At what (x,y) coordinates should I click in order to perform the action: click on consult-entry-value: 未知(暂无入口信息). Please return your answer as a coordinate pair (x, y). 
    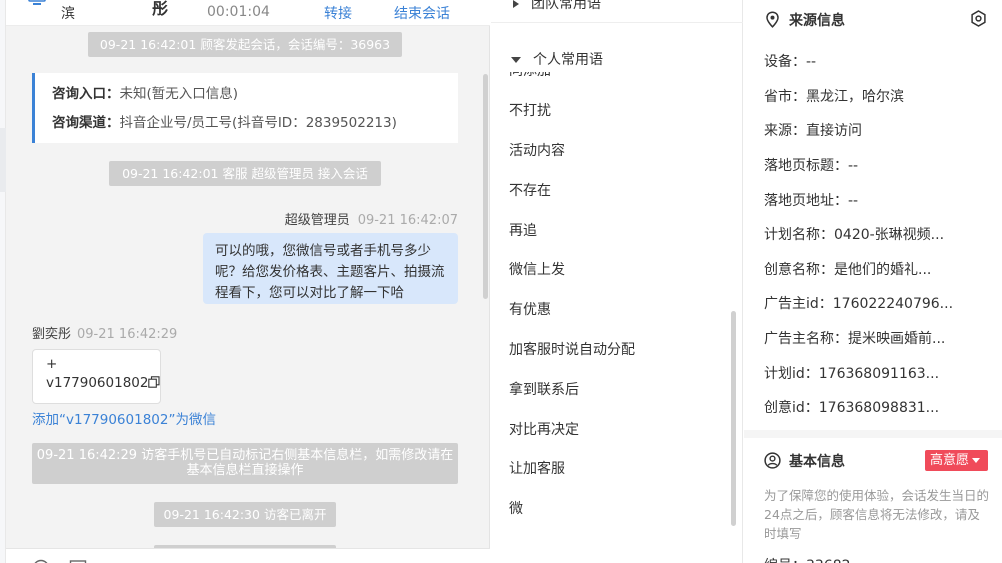
    Looking at the image, I should click on (179, 94).